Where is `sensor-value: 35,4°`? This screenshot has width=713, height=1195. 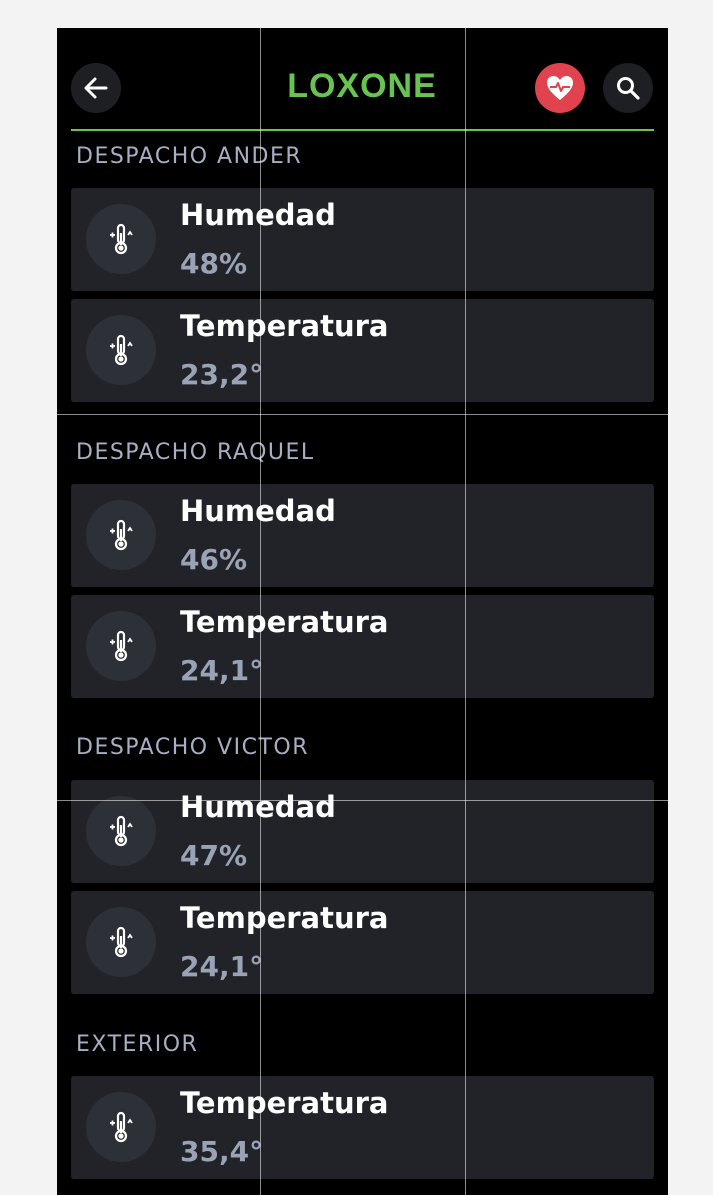 sensor-value: 35,4° is located at coordinates (222, 1151).